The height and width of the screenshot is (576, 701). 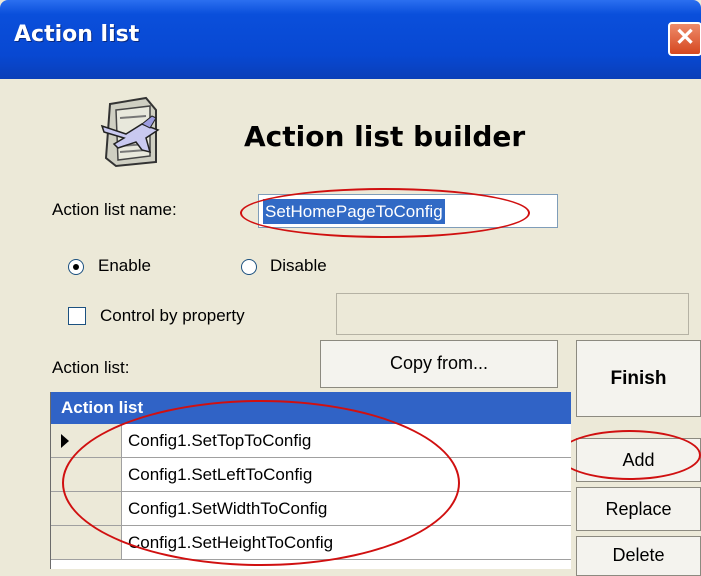 I want to click on add-button: Add, so click(x=638, y=460).